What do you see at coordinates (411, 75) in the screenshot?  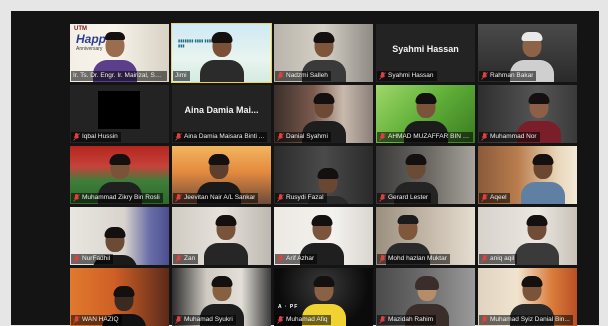 I see `participant-name: Syahmi Hassan` at bounding box center [411, 75].